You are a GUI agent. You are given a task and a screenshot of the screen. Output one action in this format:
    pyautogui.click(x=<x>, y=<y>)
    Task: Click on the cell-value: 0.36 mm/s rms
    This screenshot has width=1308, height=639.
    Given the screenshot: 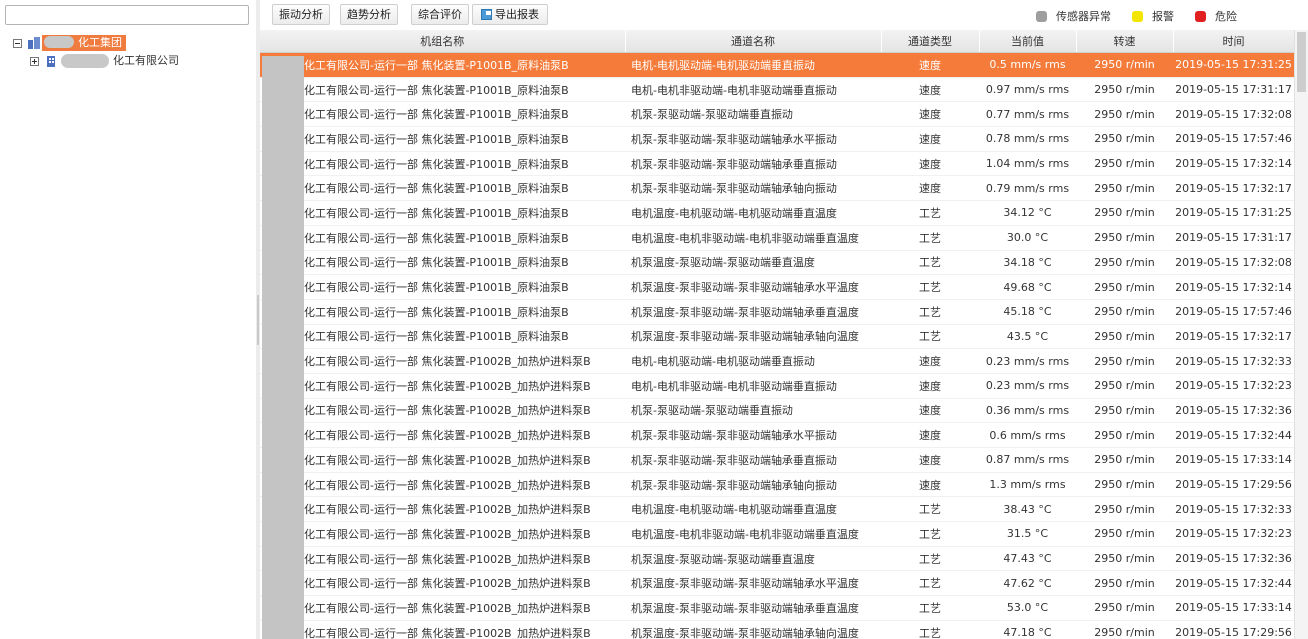 What is the action you would take?
    pyautogui.click(x=1027, y=411)
    